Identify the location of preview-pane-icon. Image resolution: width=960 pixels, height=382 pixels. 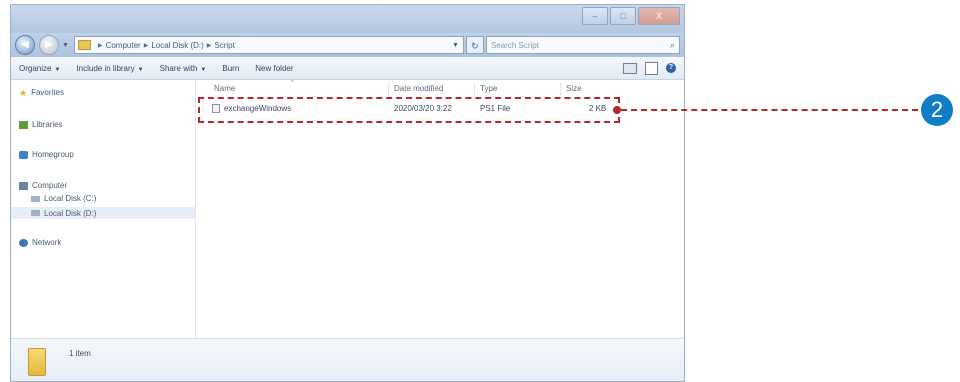
(651, 68).